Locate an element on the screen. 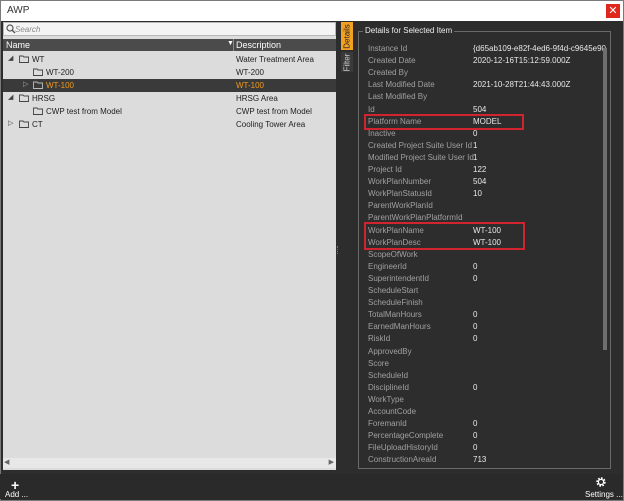 The image size is (624, 501). property-key: PercentageComplete is located at coordinates (406, 436).